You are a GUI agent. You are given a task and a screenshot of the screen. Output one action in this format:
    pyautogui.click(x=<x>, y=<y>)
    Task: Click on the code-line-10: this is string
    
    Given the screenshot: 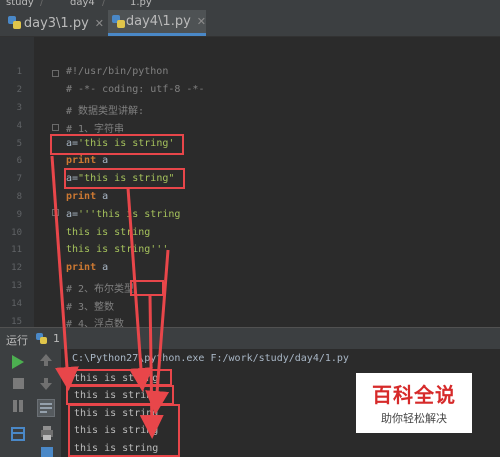 What is the action you would take?
    pyautogui.click(x=108, y=232)
    